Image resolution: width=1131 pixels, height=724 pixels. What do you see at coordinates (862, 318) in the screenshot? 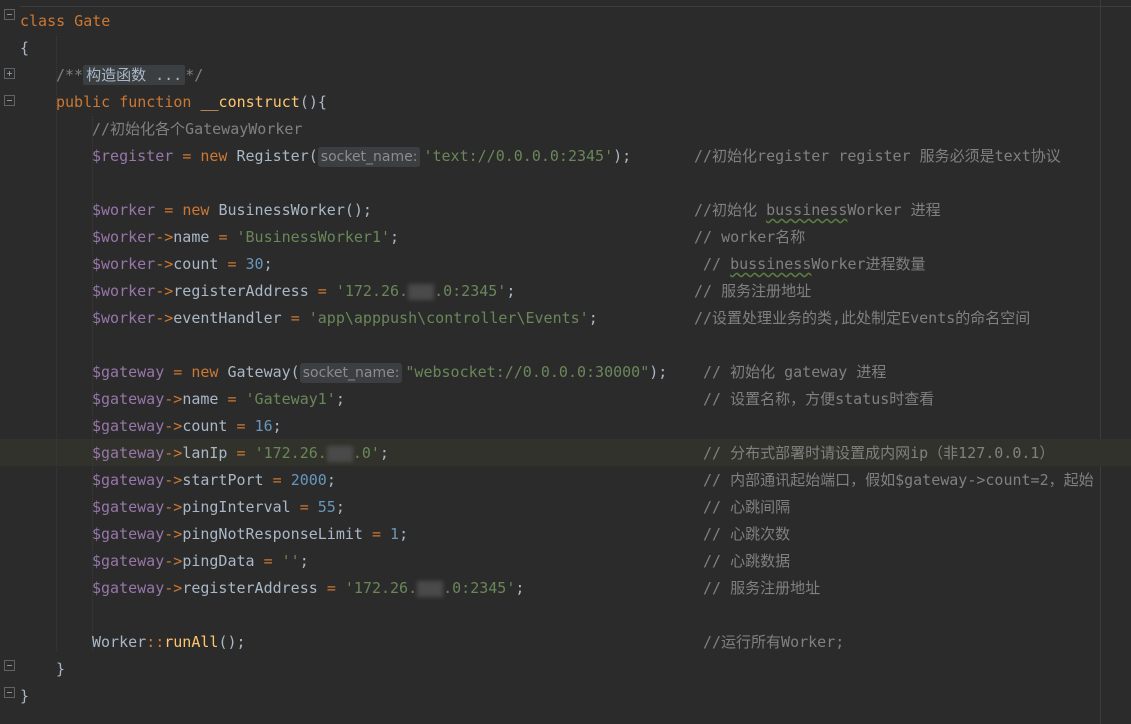
I see `code-line-comment: //设置处理业务的类,此处制定Events的命名空间` at bounding box center [862, 318].